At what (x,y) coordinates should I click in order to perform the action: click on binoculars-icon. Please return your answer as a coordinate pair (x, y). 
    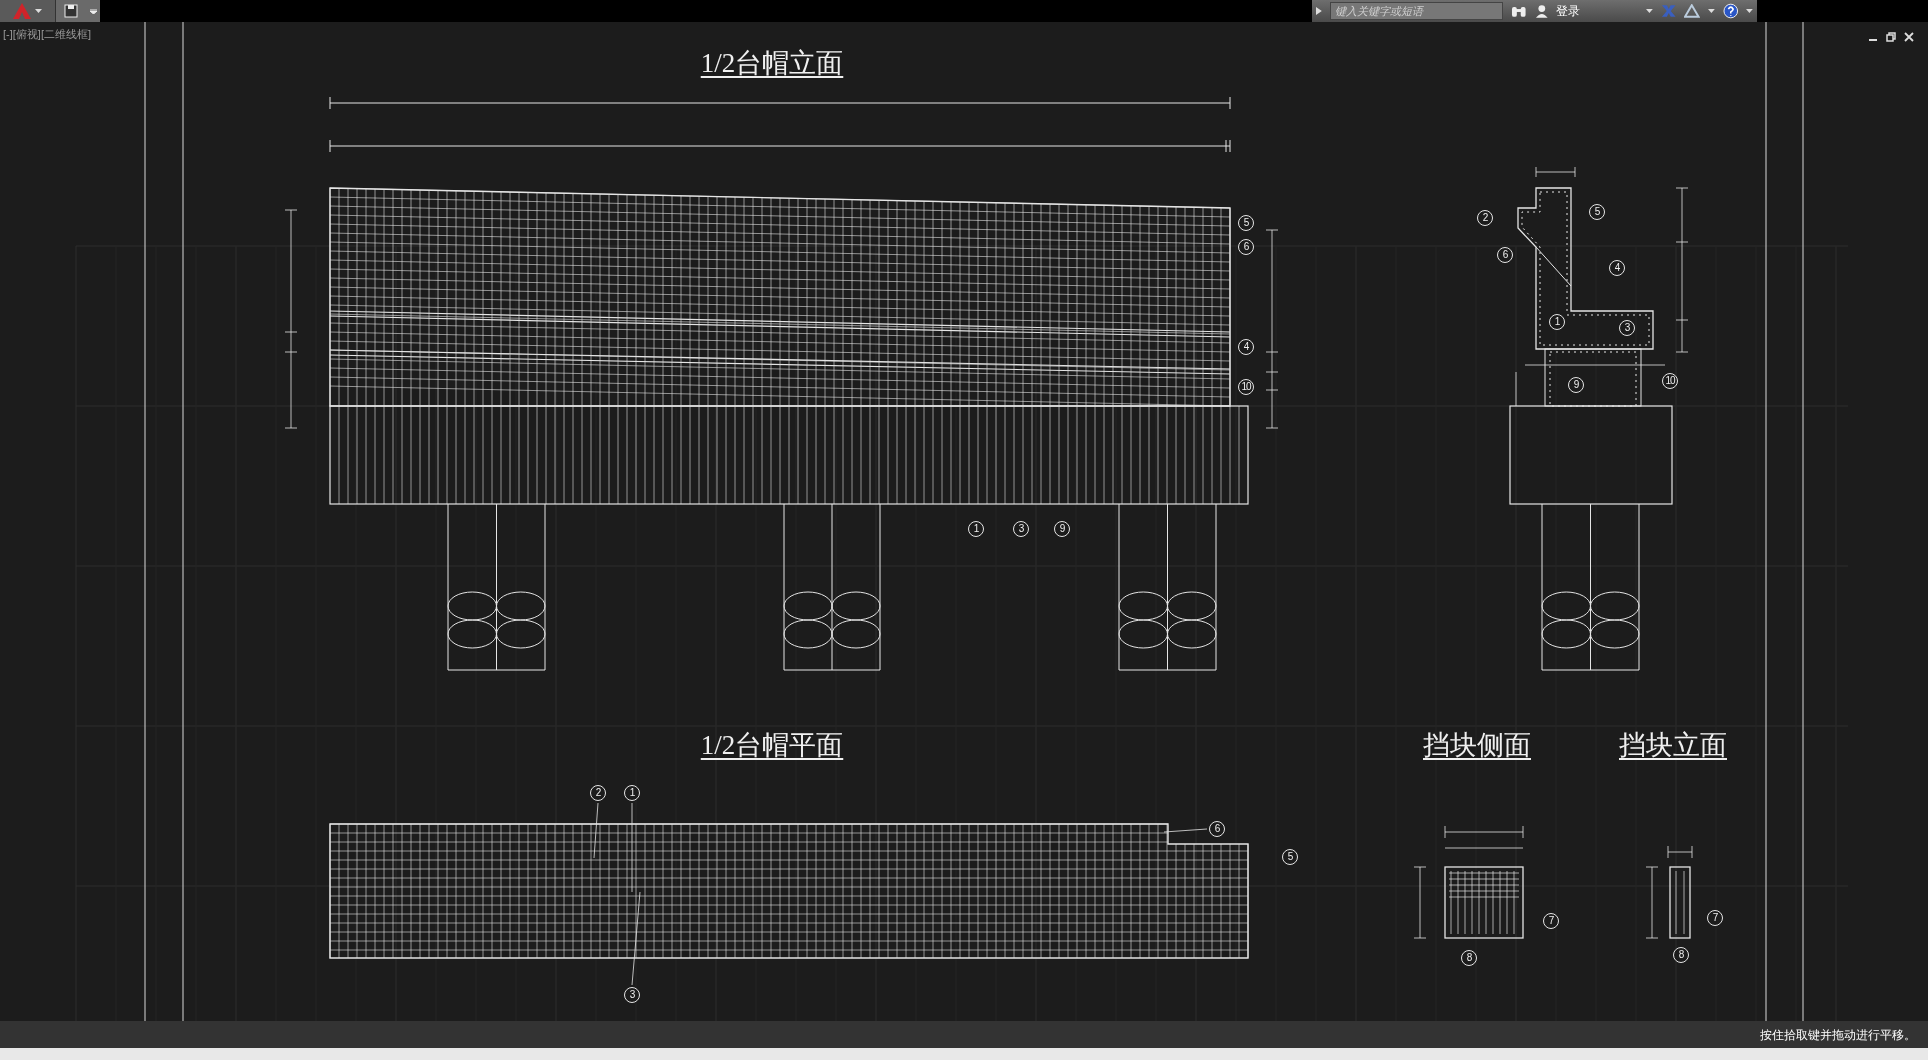
    Looking at the image, I should click on (1519, 11).